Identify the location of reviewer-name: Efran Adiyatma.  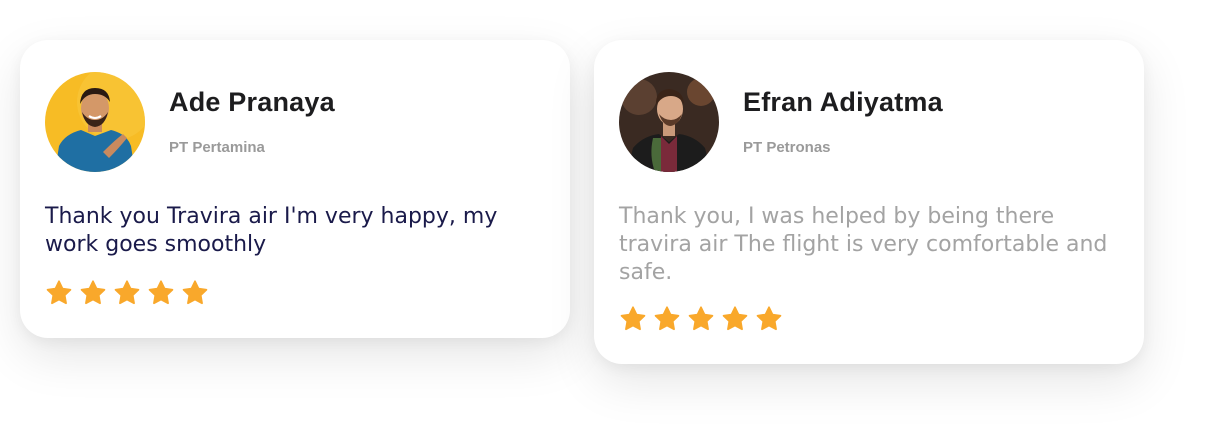
(843, 102).